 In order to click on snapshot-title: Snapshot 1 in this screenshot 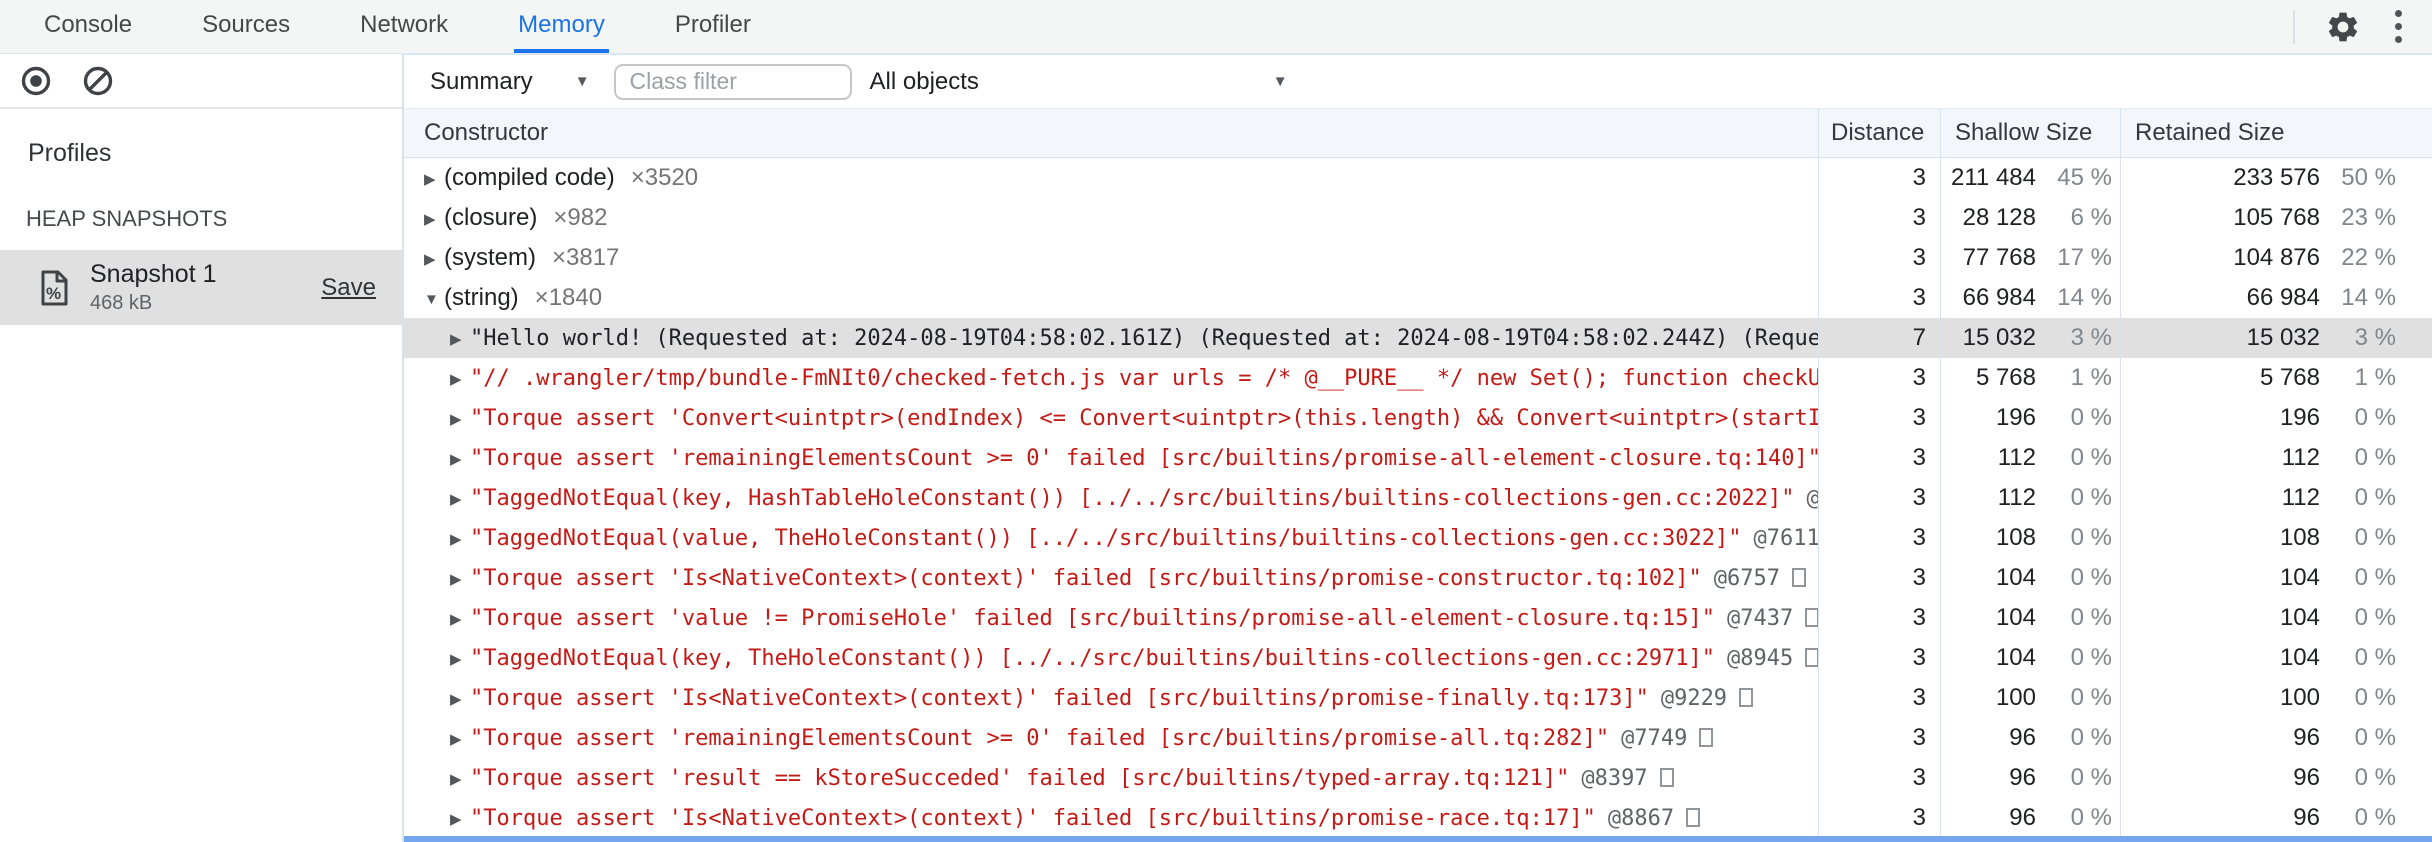, I will do `click(153, 274)`.